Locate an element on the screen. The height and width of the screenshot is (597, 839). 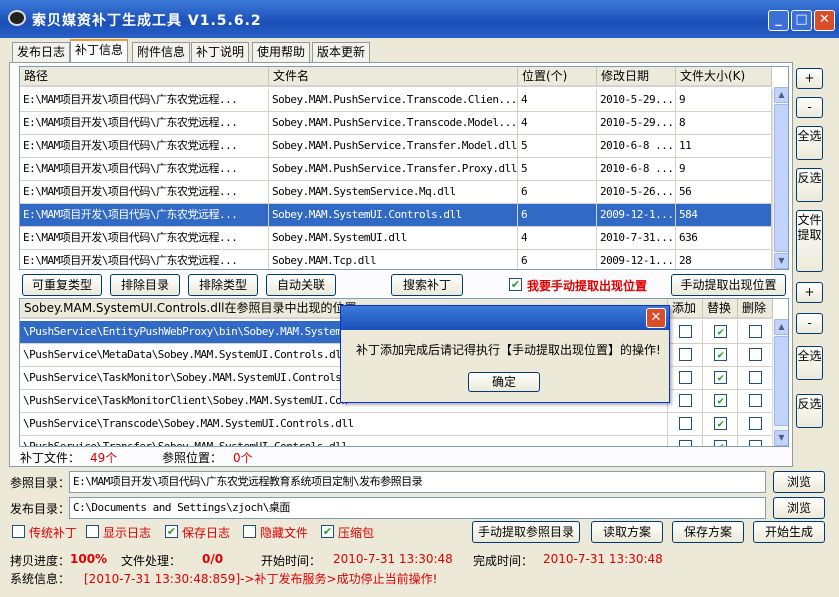
show-log-checkbox is located at coordinates (92, 531).